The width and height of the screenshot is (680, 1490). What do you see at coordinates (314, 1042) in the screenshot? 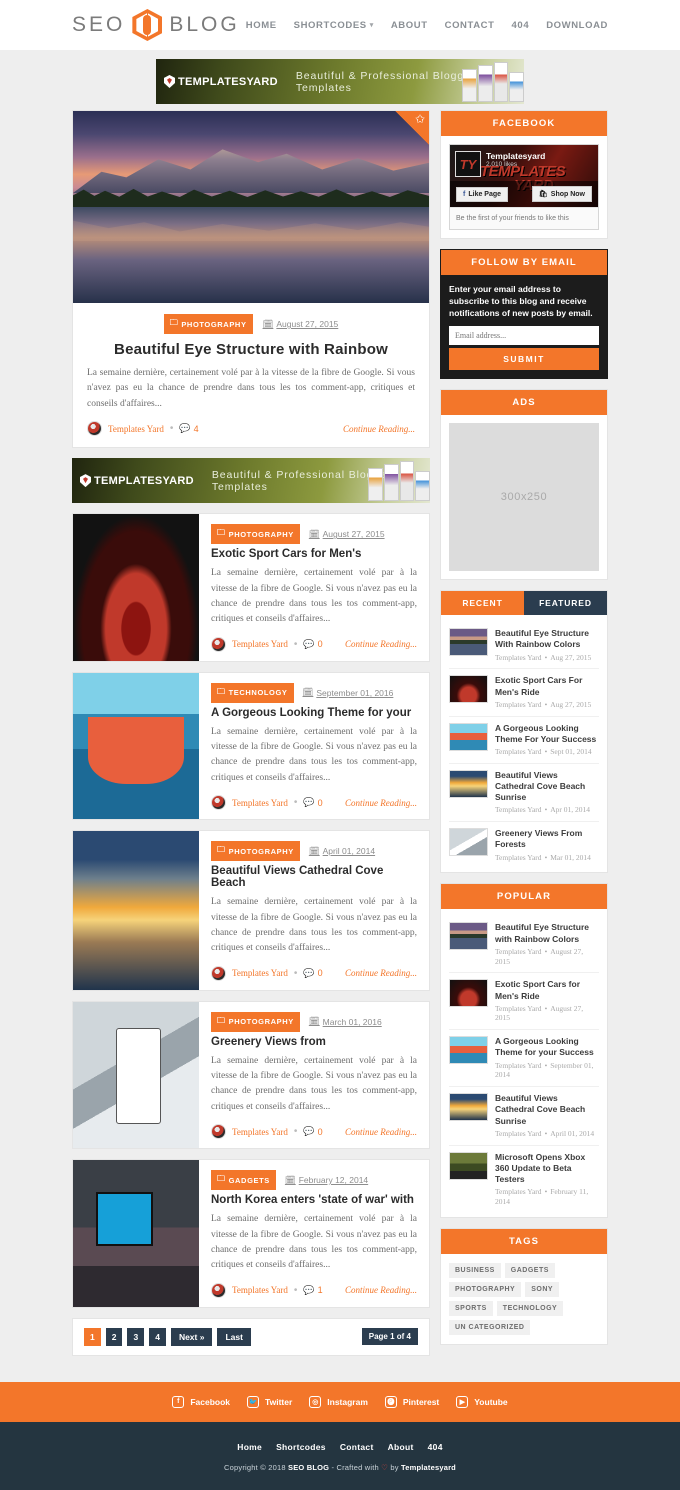
I see `post-title: Greenery Views from` at bounding box center [314, 1042].